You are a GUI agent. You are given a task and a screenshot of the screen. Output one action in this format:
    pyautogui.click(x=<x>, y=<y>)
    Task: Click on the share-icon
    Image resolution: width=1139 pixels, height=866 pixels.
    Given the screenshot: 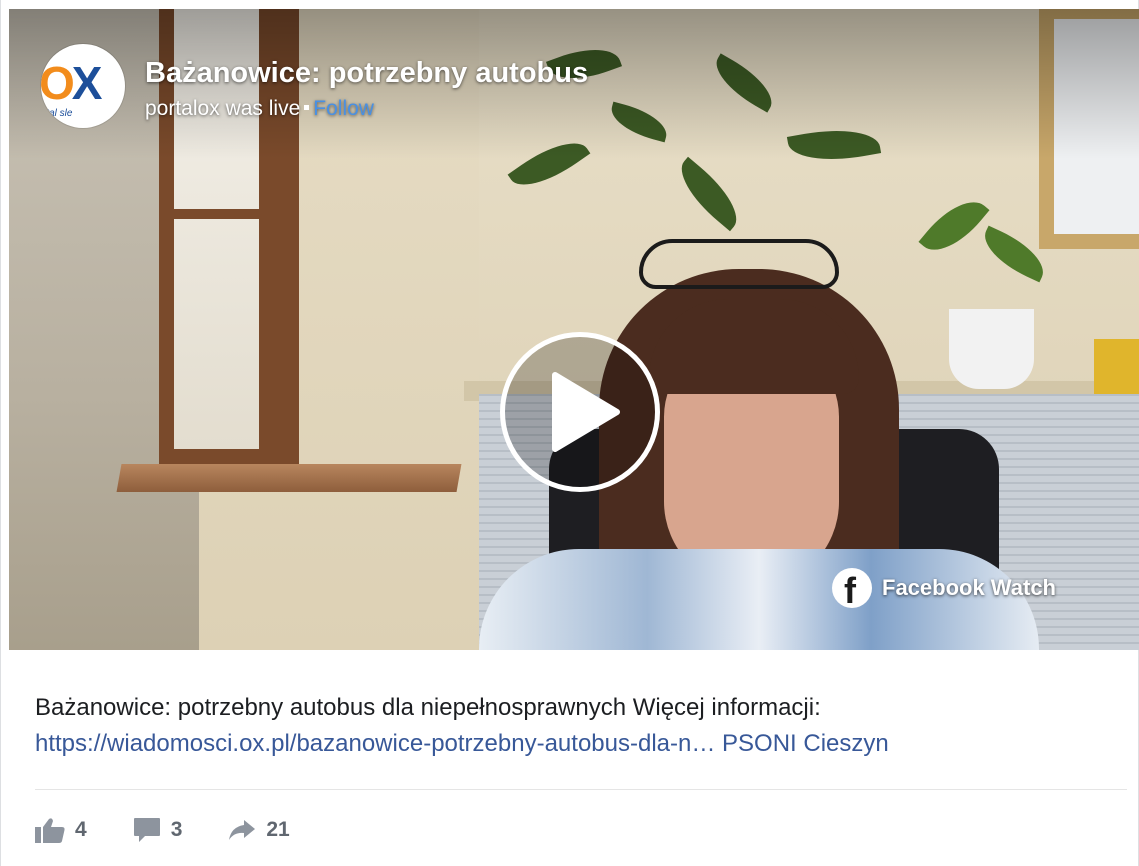 What is the action you would take?
    pyautogui.click(x=242, y=830)
    